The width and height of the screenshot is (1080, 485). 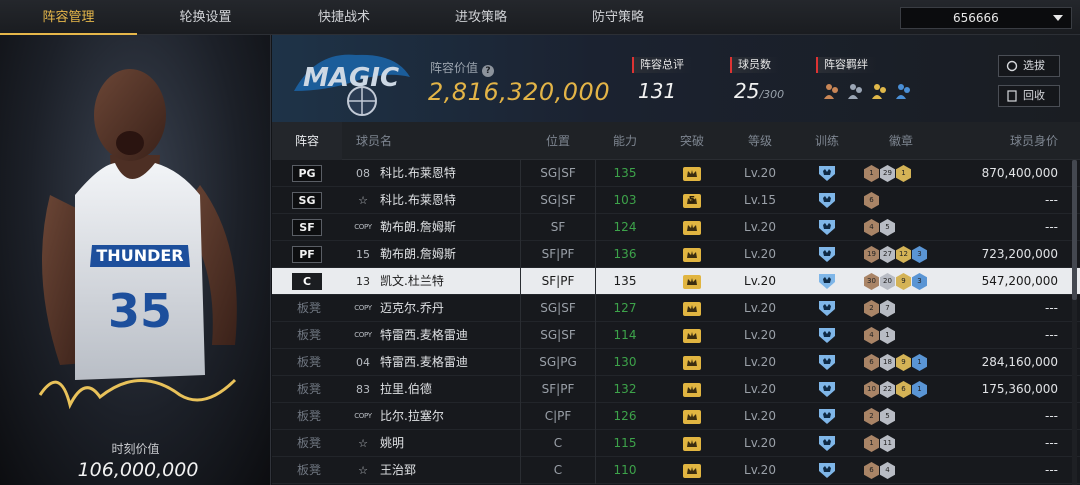 I want to click on badges-group: 25, so click(x=879, y=416).